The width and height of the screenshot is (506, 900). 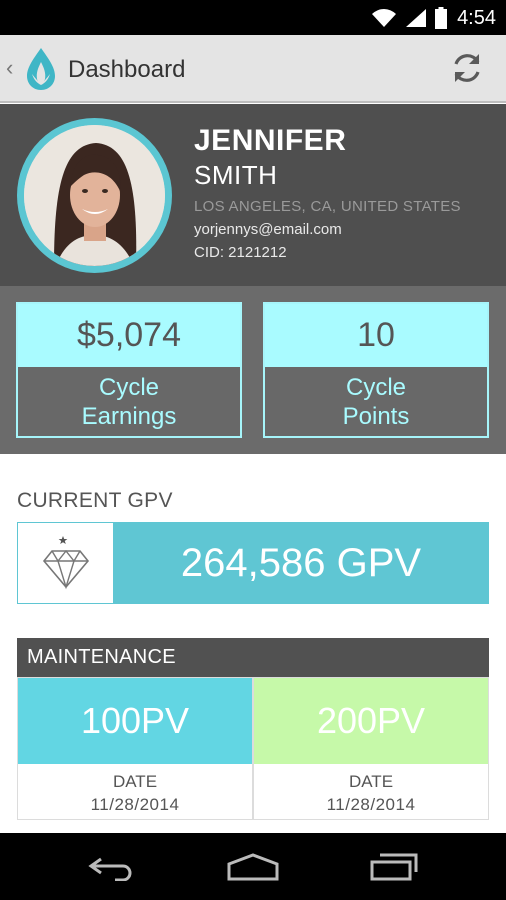 What do you see at coordinates (416, 18) in the screenshot?
I see `signal-icon` at bounding box center [416, 18].